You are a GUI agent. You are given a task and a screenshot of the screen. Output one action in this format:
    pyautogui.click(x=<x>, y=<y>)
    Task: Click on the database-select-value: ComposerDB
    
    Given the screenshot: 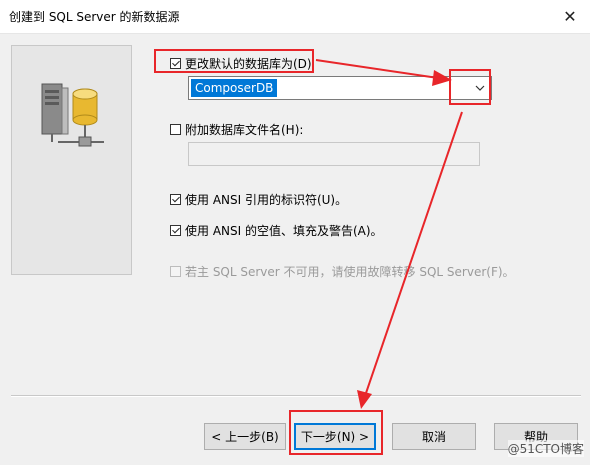 What is the action you would take?
    pyautogui.click(x=234, y=88)
    